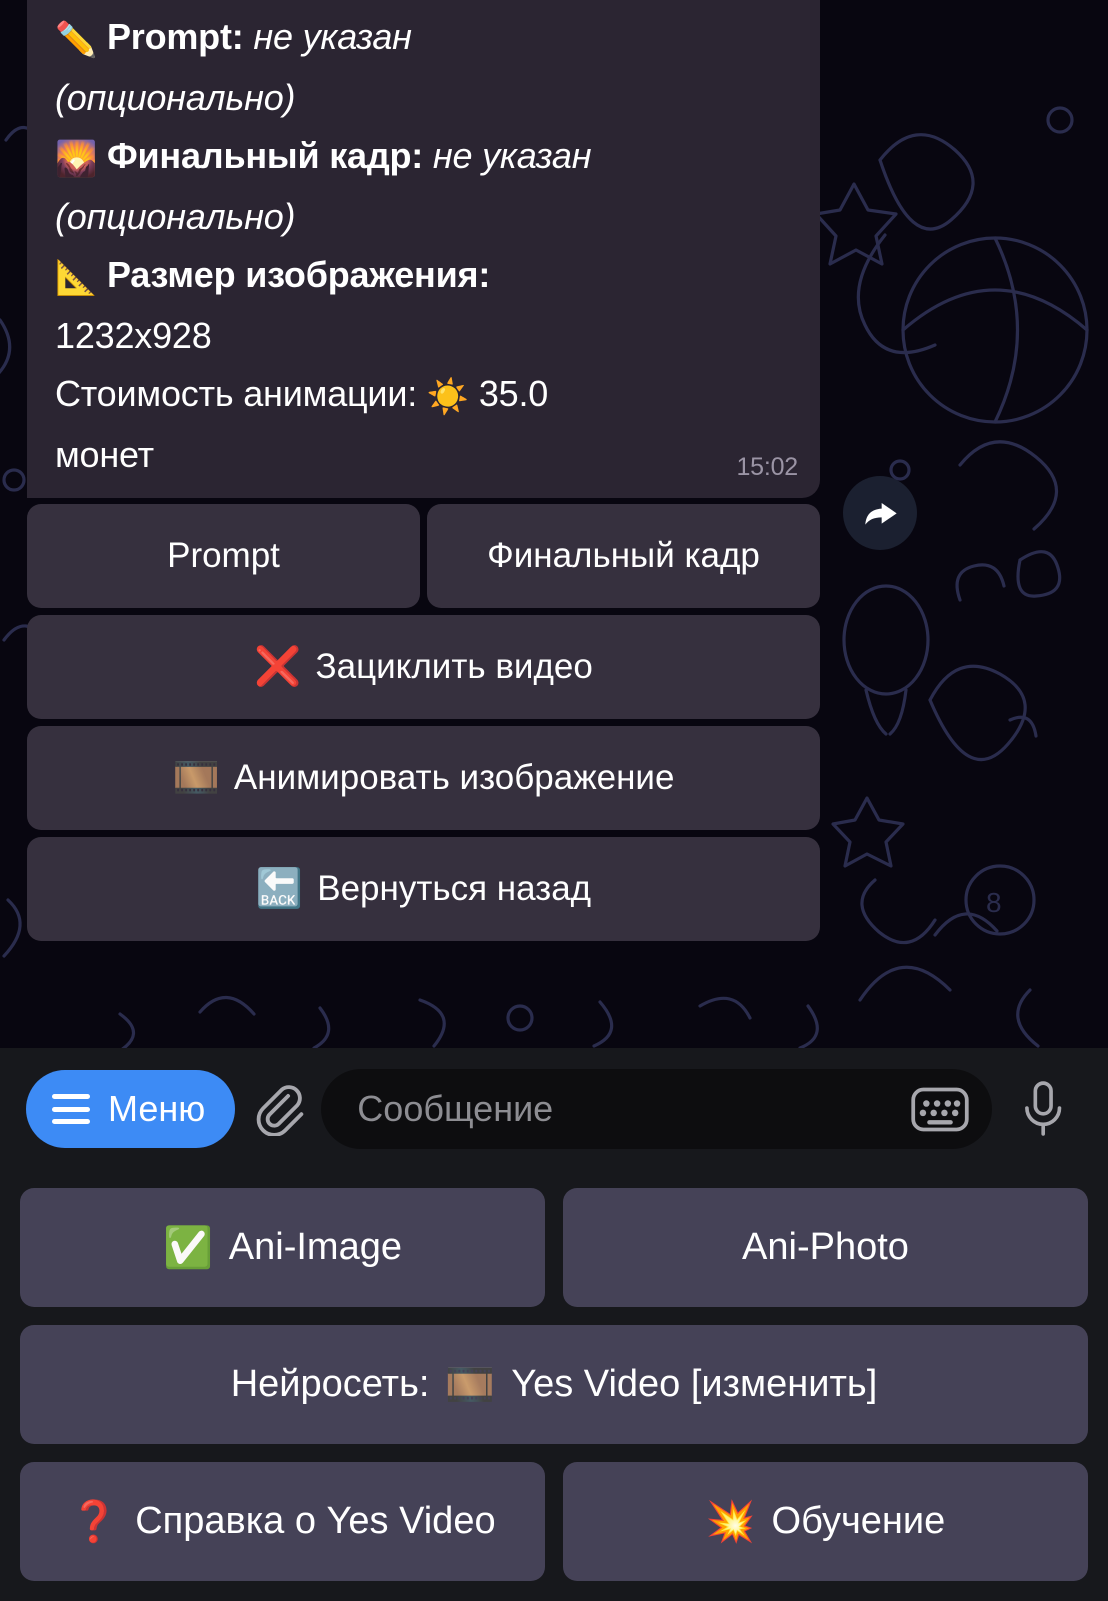 This screenshot has width=1108, height=1601. I want to click on reply-button-training-label: Обучение, so click(858, 1521).